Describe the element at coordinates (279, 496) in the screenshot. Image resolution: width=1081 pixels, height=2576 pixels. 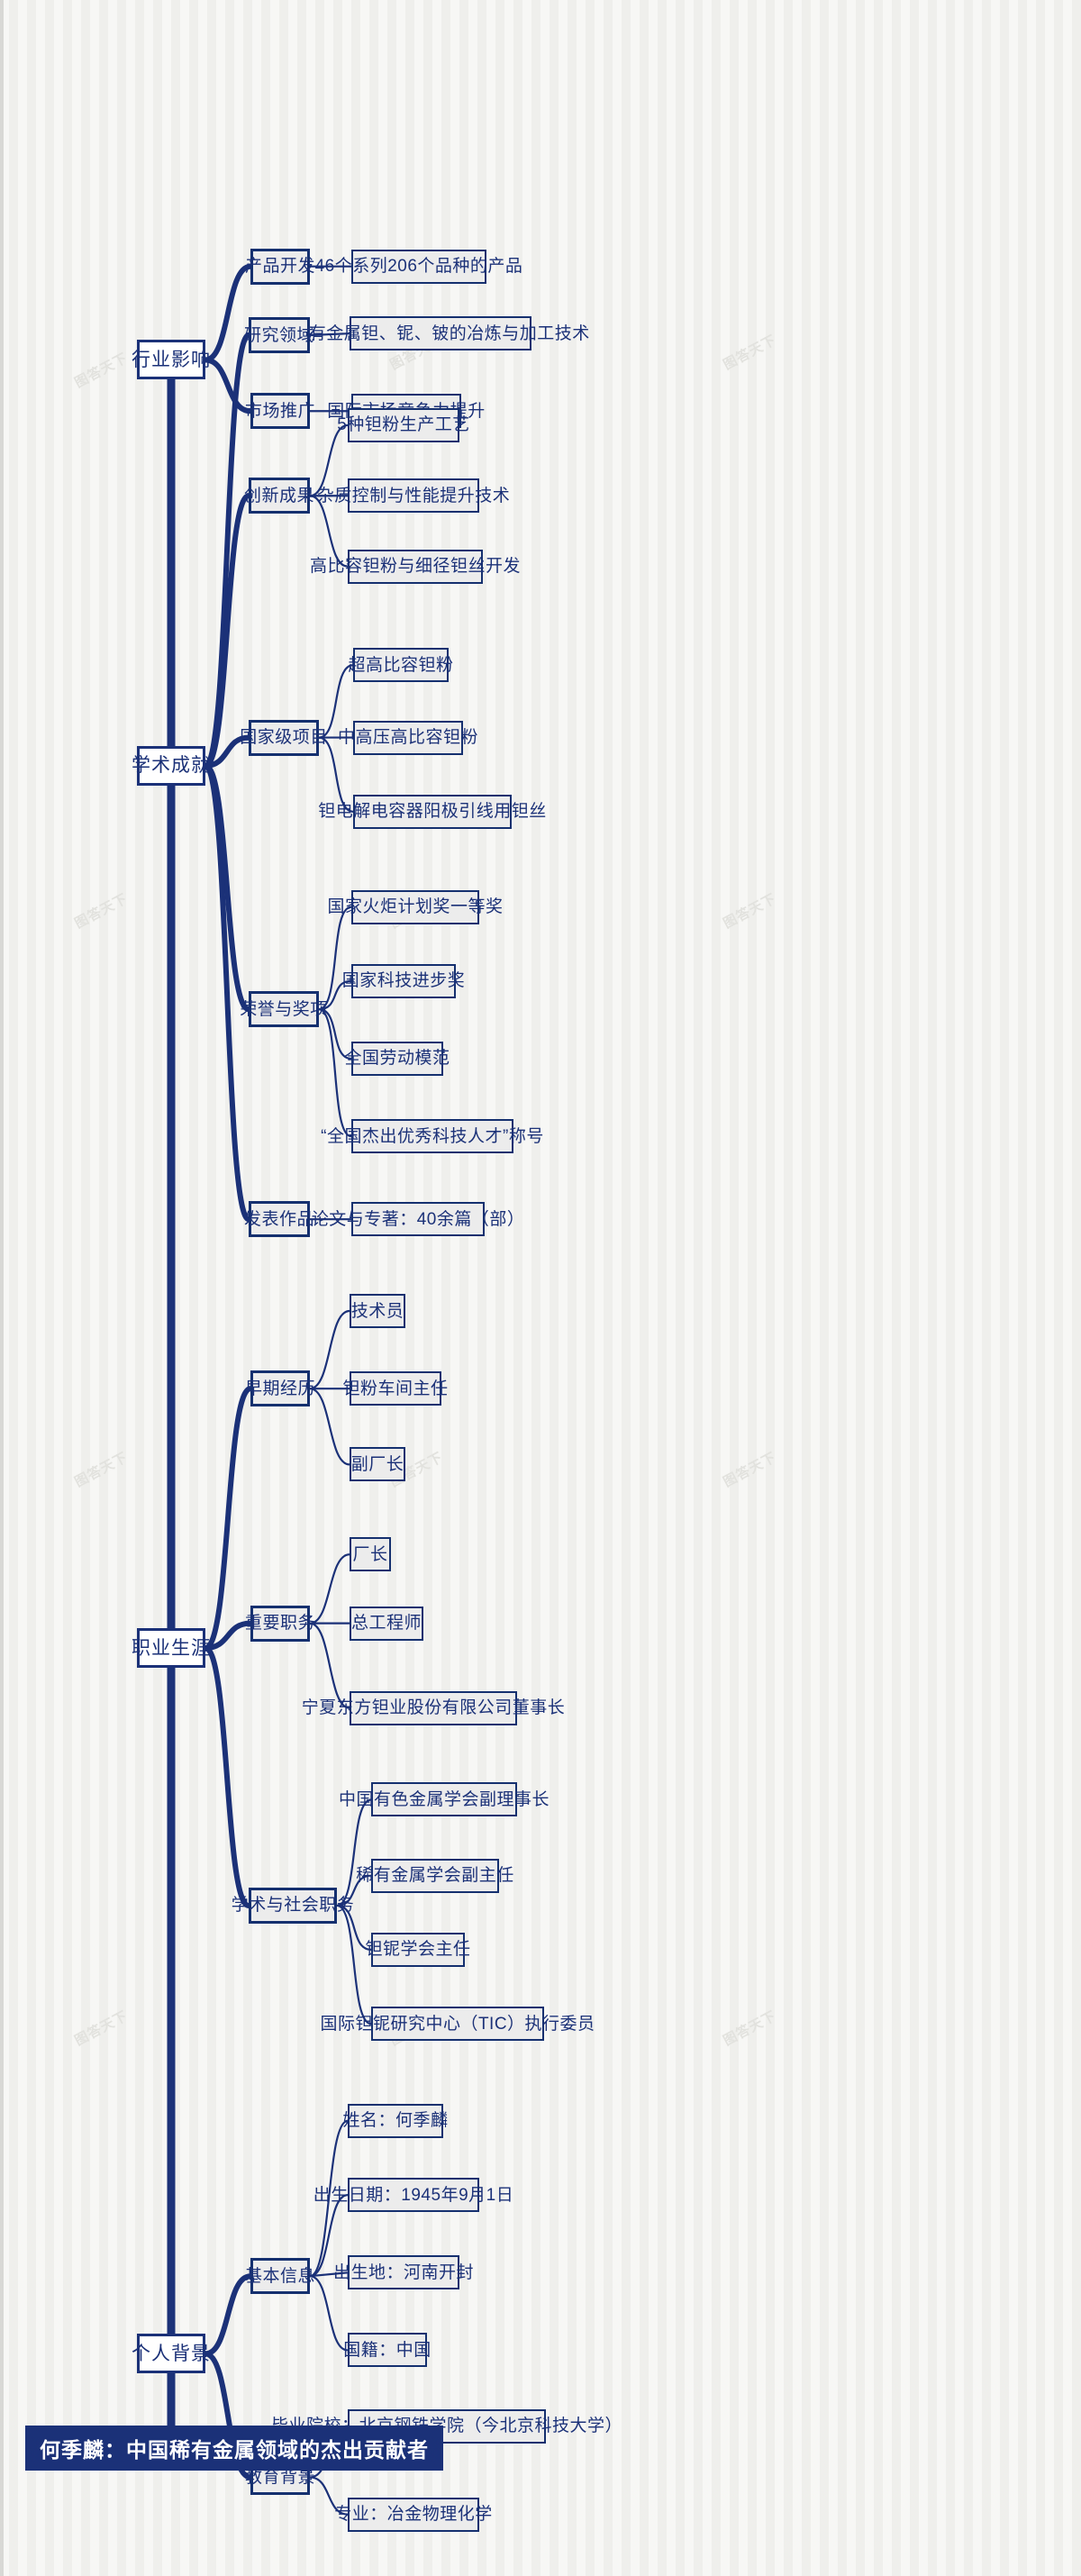
I see `child-node-innovation-results: 创新成果` at that location.